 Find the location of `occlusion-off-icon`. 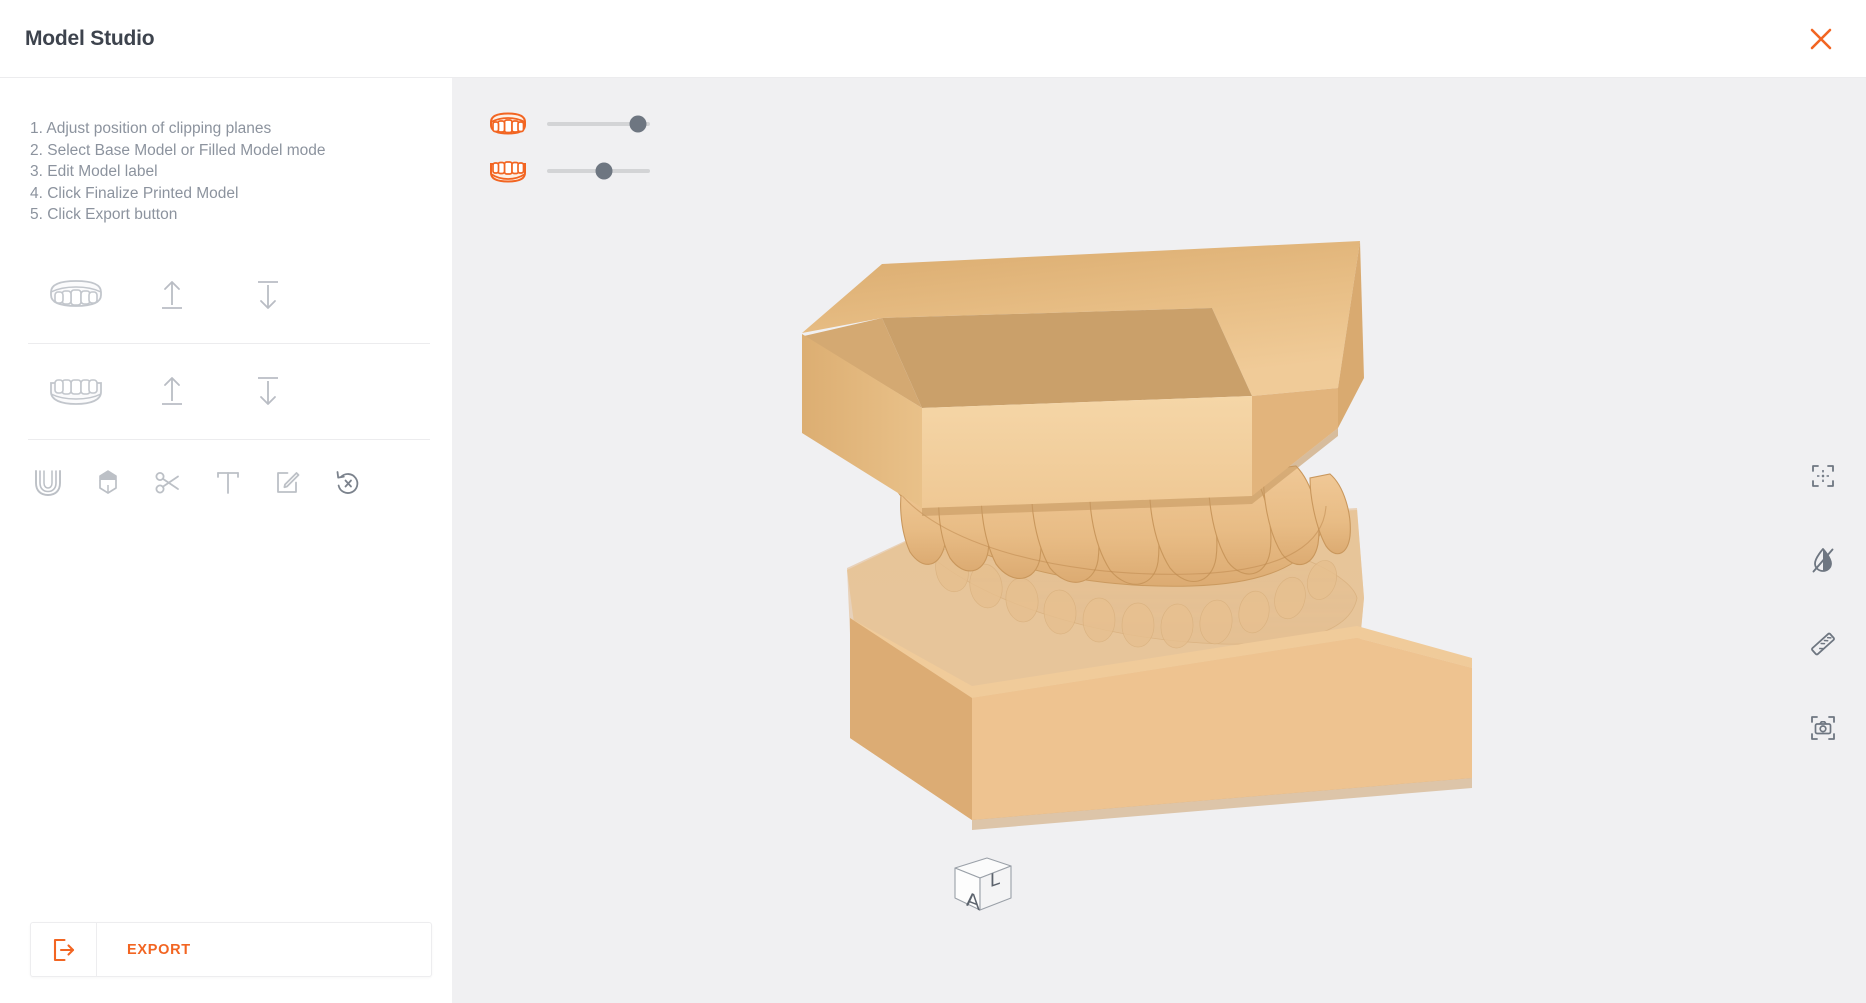

occlusion-off-icon is located at coordinates (1823, 560).